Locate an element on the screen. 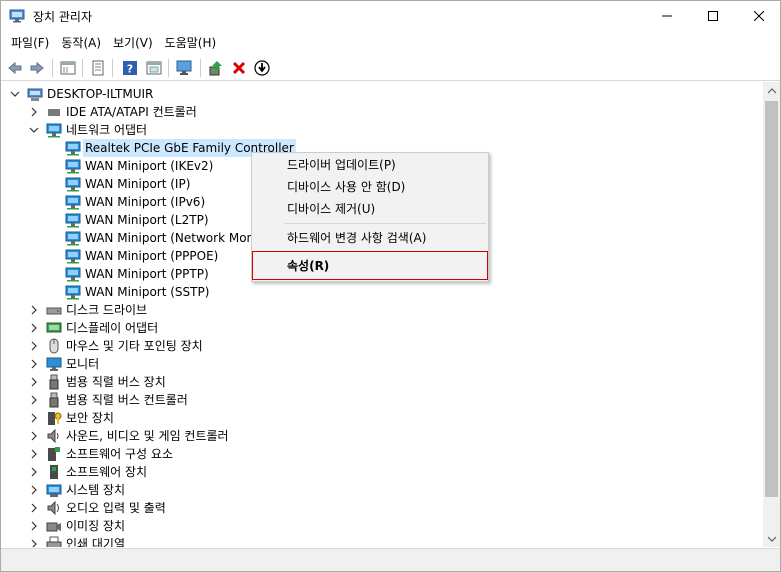 The height and width of the screenshot is (572, 781). download-icon is located at coordinates (262, 68).